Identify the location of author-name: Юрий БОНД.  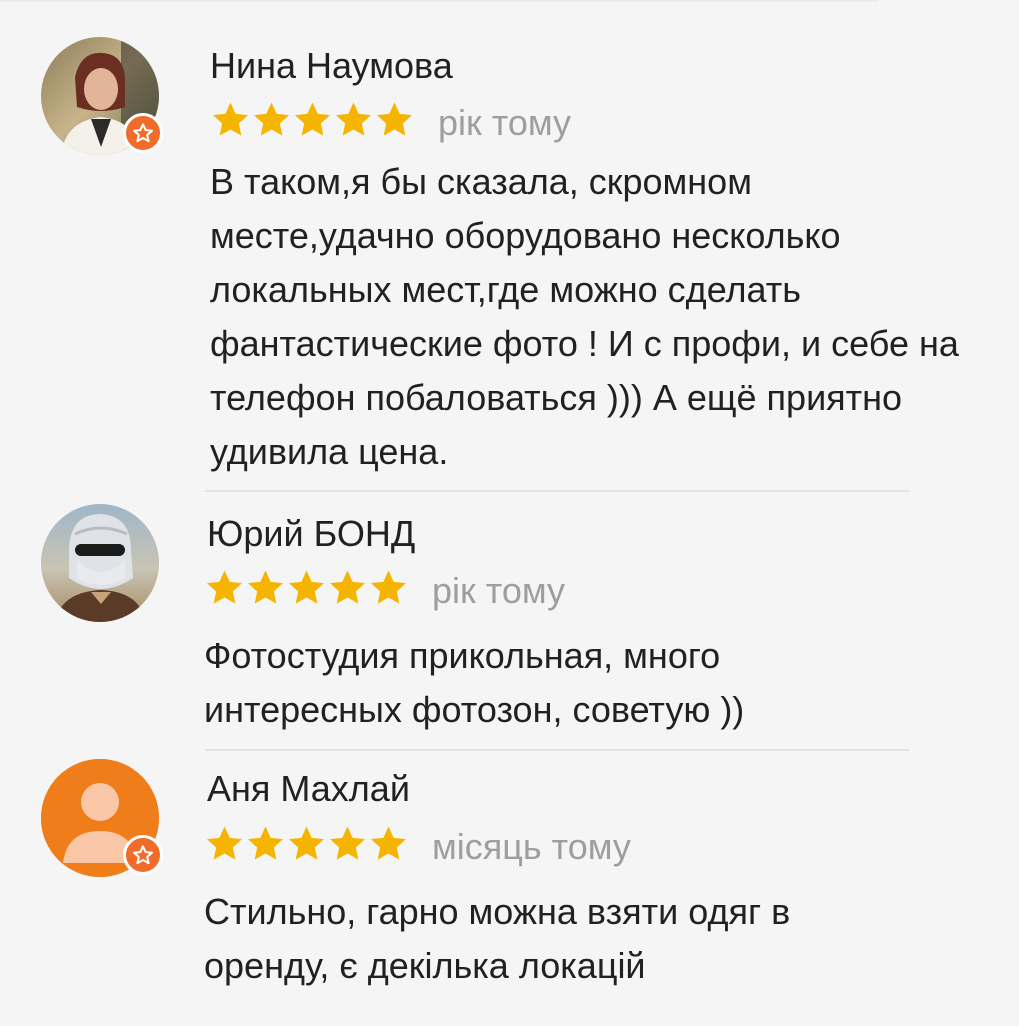
(311, 534).